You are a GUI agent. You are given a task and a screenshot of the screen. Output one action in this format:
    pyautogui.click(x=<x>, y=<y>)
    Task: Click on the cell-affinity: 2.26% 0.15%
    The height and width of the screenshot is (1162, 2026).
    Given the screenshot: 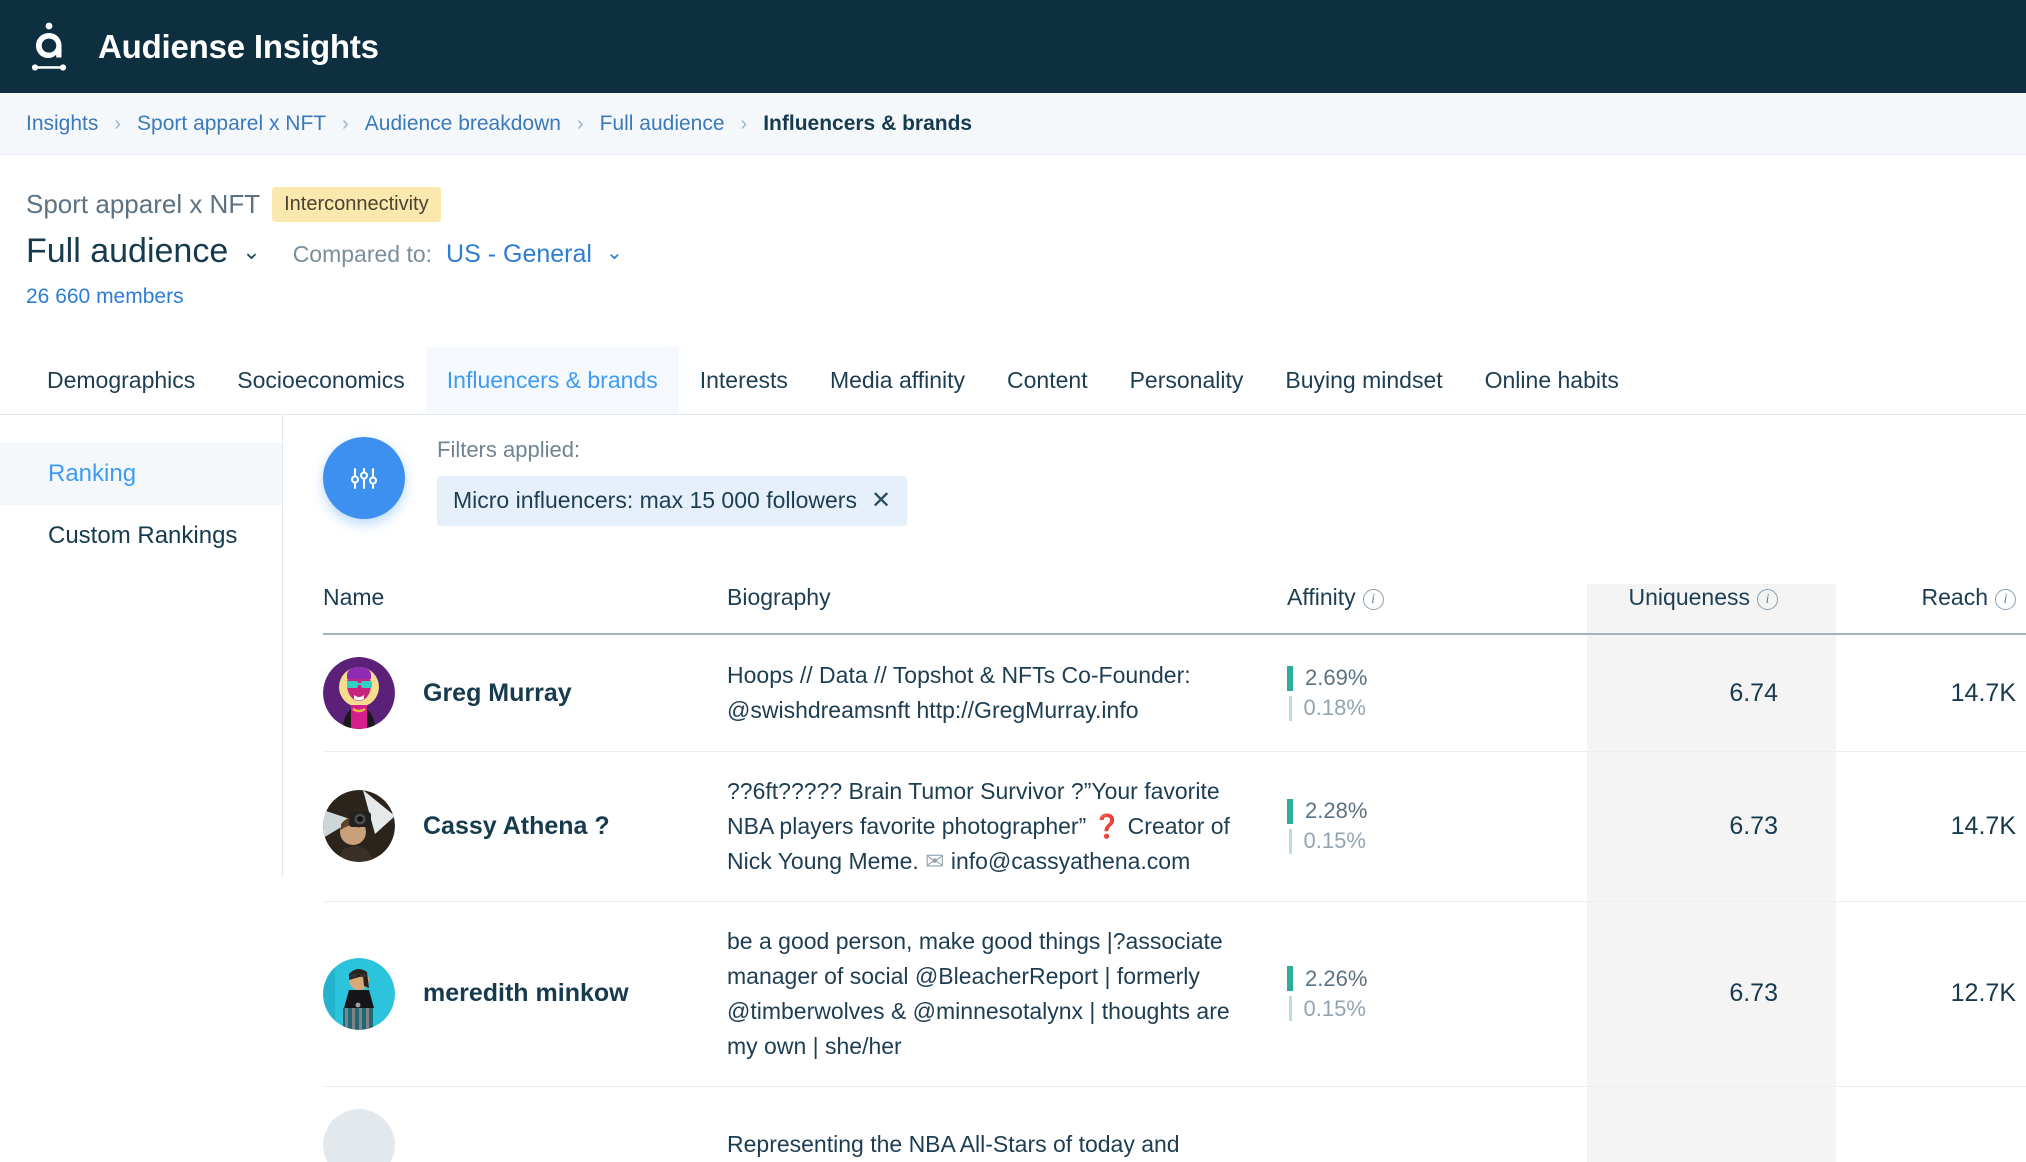 What is the action you would take?
    pyautogui.click(x=1432, y=993)
    